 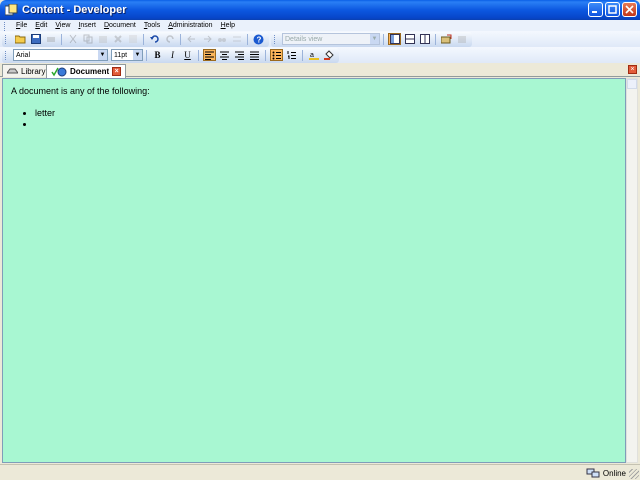 I want to click on list-item: letter, so click(x=326, y=113).